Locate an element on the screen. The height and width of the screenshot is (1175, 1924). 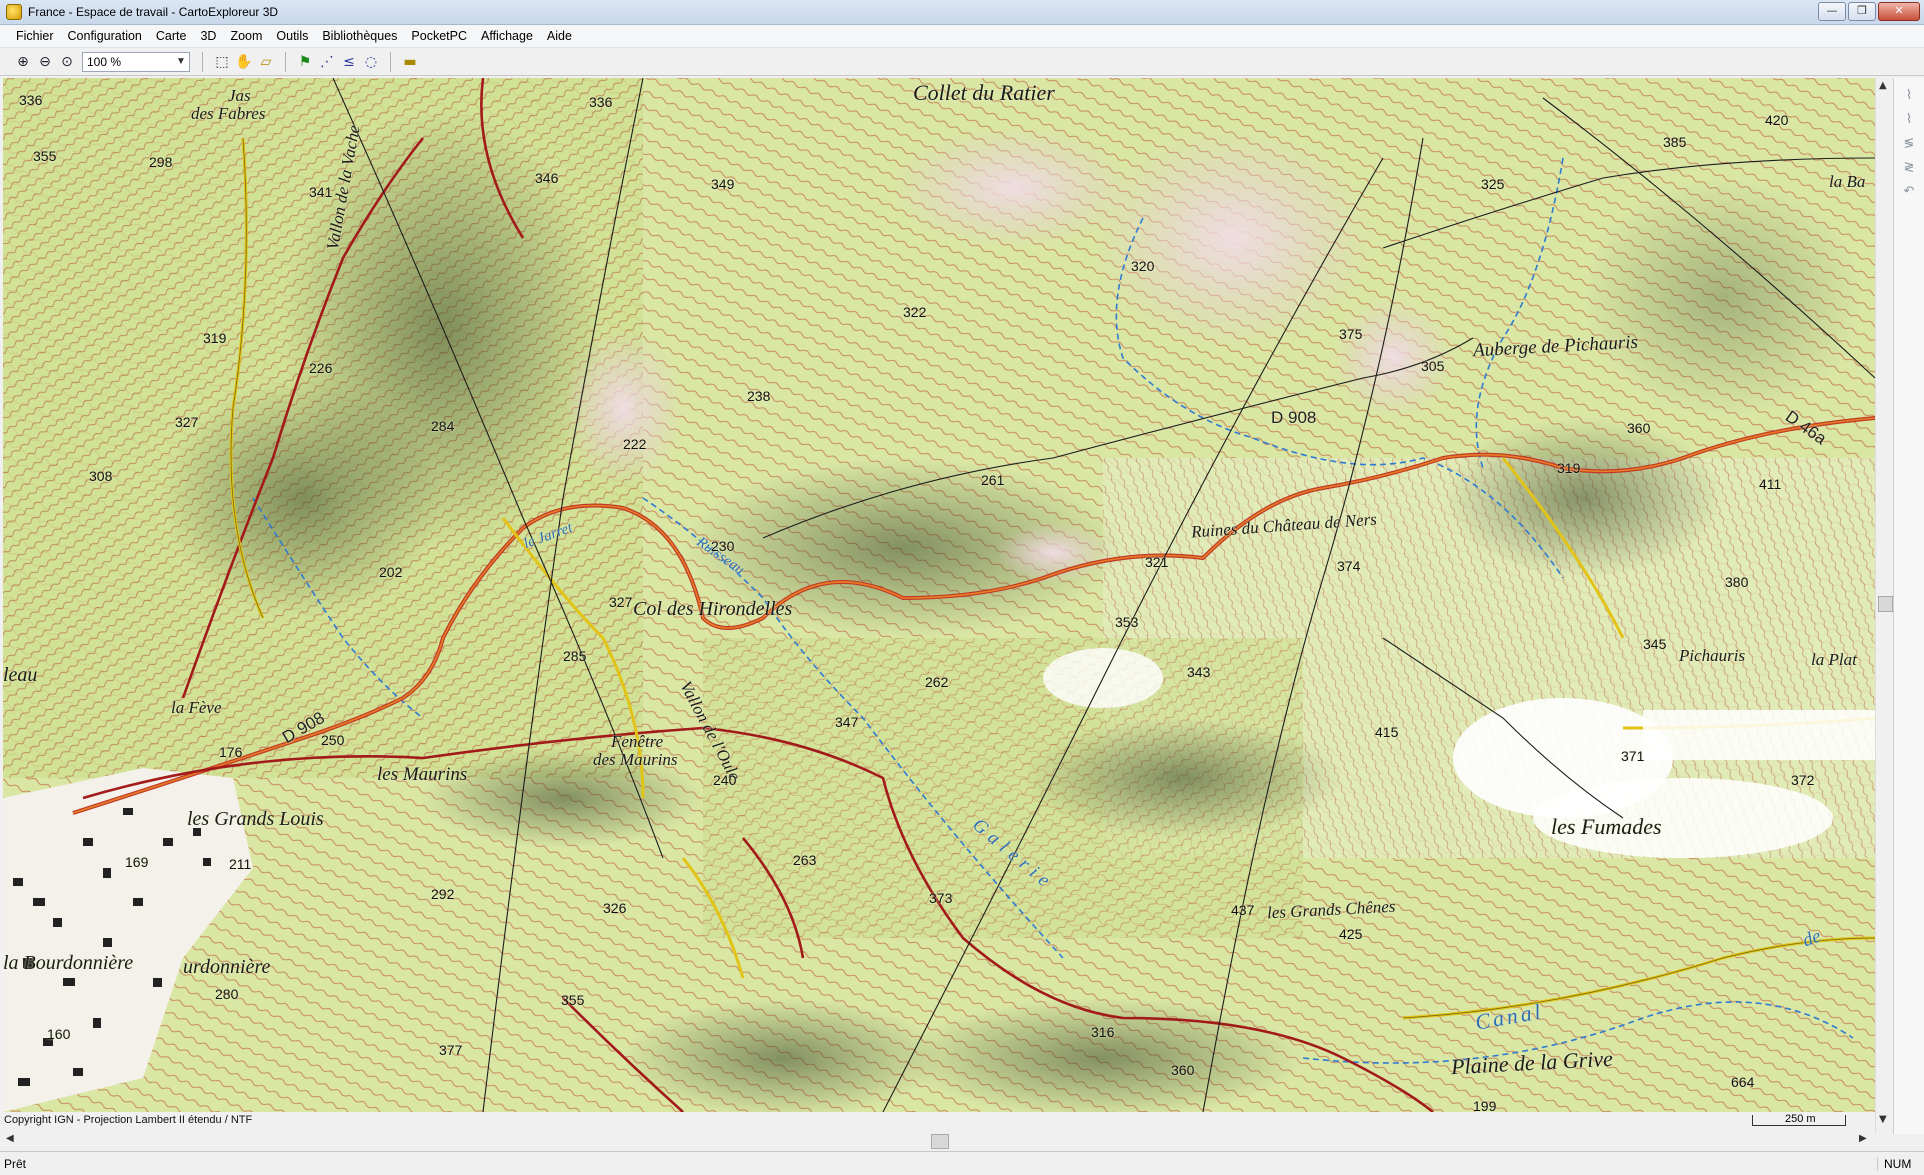
elevation-label: 343 is located at coordinates (1199, 672).